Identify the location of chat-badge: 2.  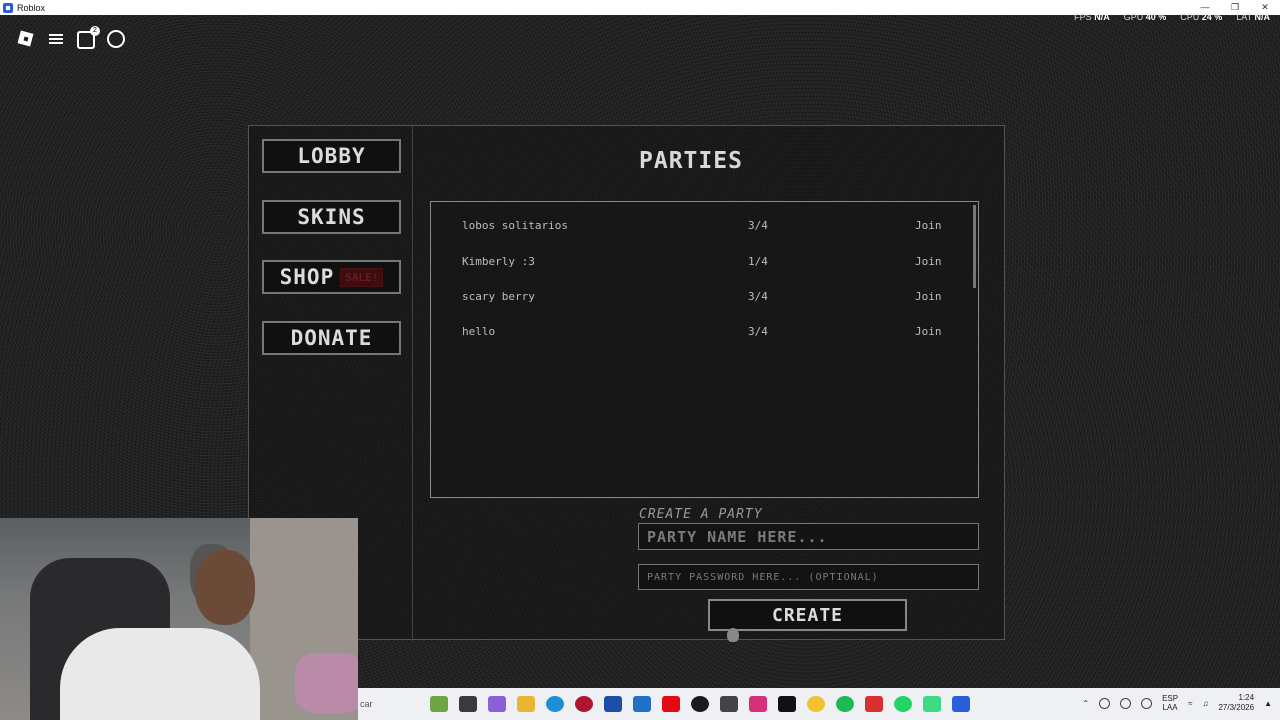
(95, 31).